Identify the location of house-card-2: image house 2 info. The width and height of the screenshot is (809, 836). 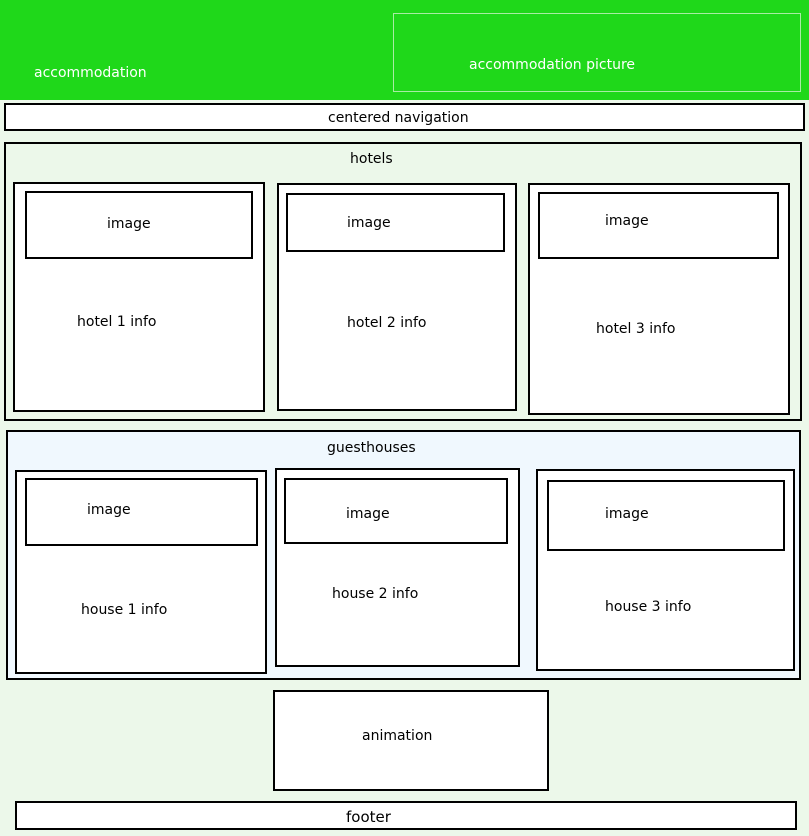
(397, 567).